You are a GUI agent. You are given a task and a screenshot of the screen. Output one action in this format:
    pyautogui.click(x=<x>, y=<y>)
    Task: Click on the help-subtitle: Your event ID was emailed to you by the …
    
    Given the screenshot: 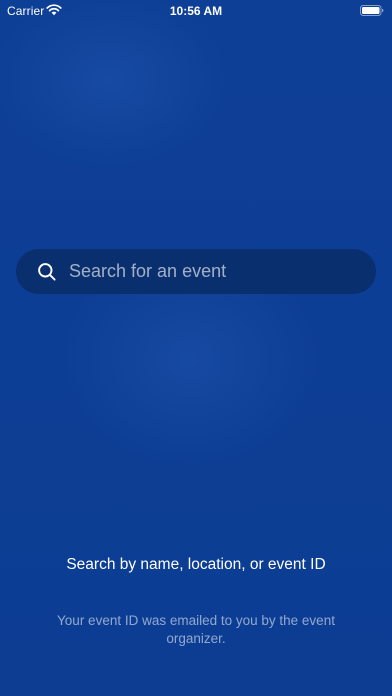 What is the action you would take?
    pyautogui.click(x=196, y=629)
    